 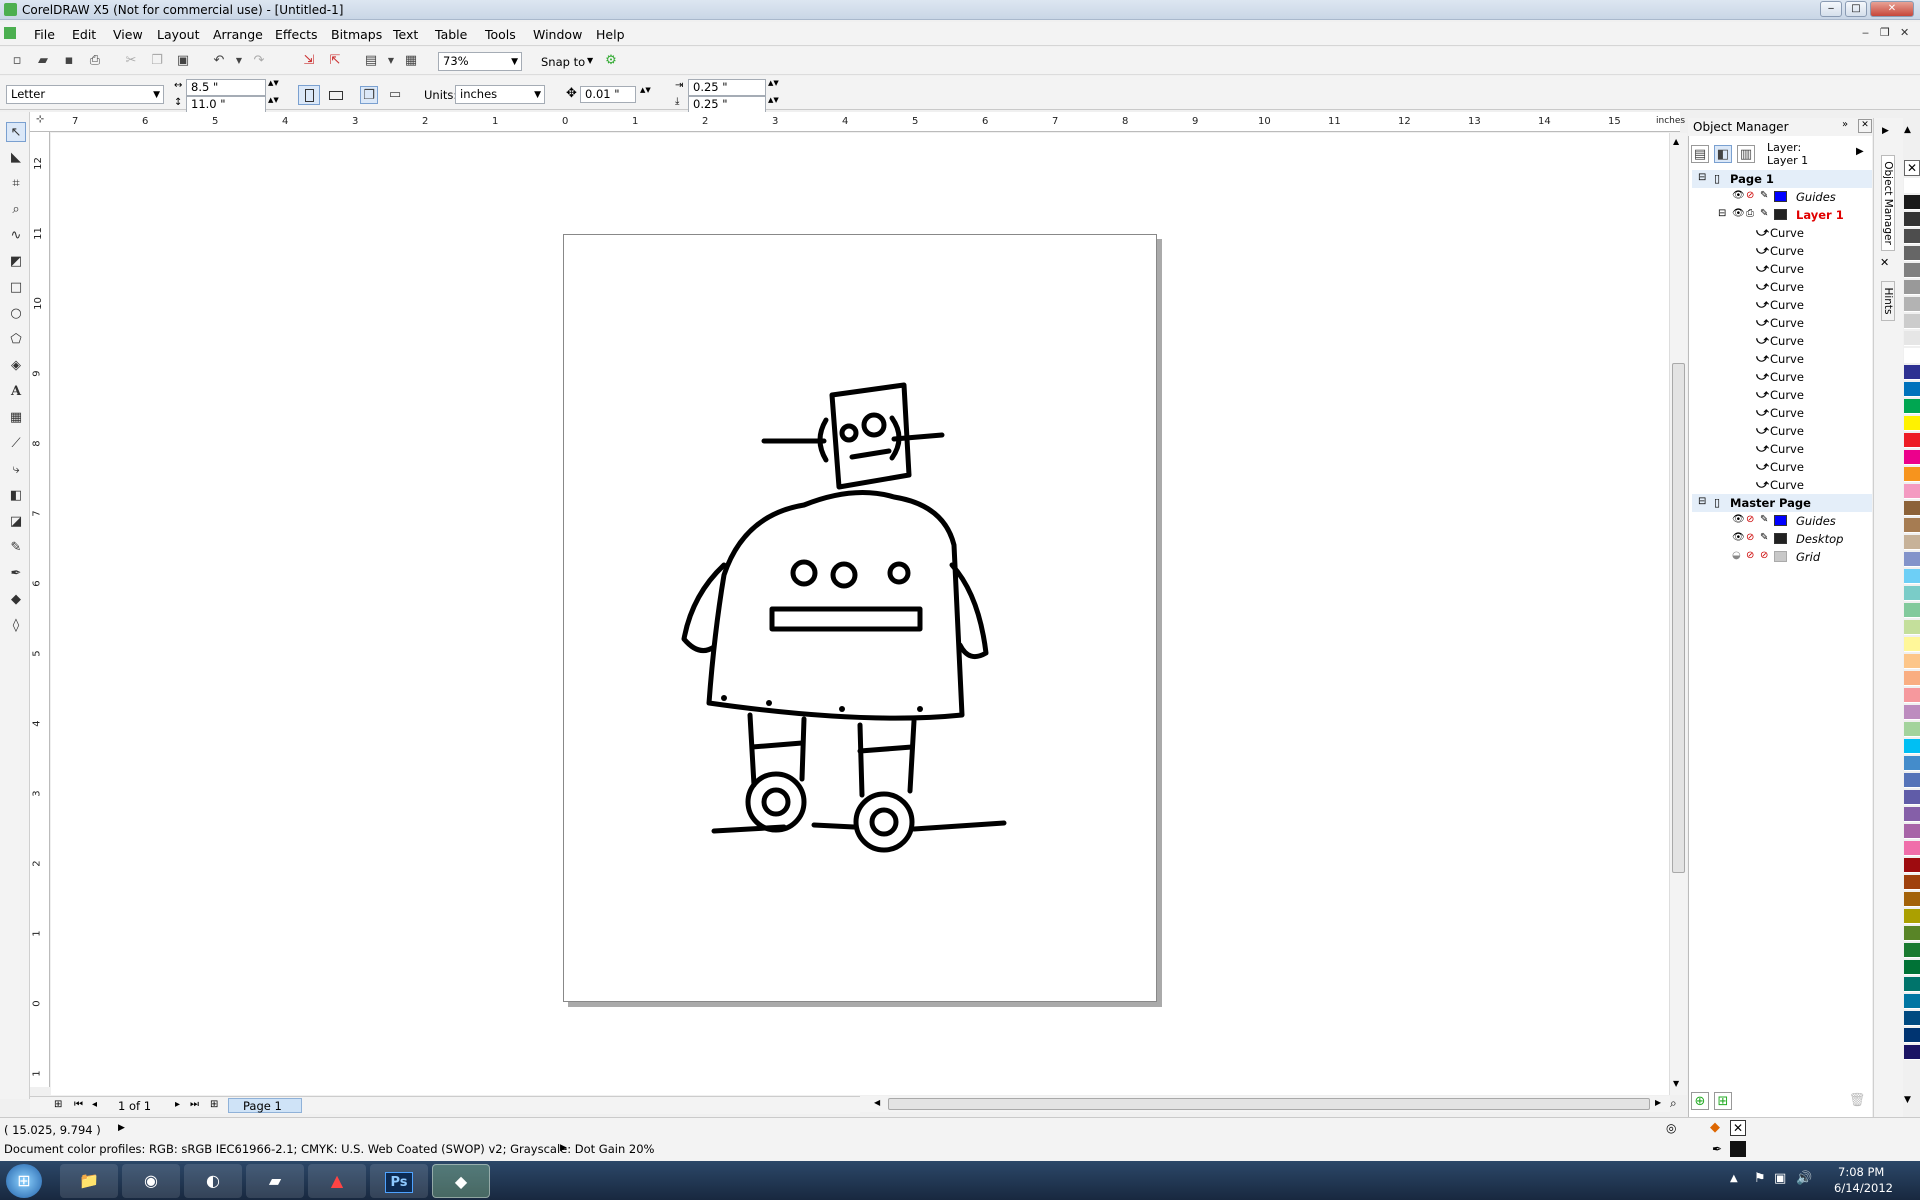 What do you see at coordinates (1861, 1172) in the screenshot?
I see `clock-time: 7:08 PM` at bounding box center [1861, 1172].